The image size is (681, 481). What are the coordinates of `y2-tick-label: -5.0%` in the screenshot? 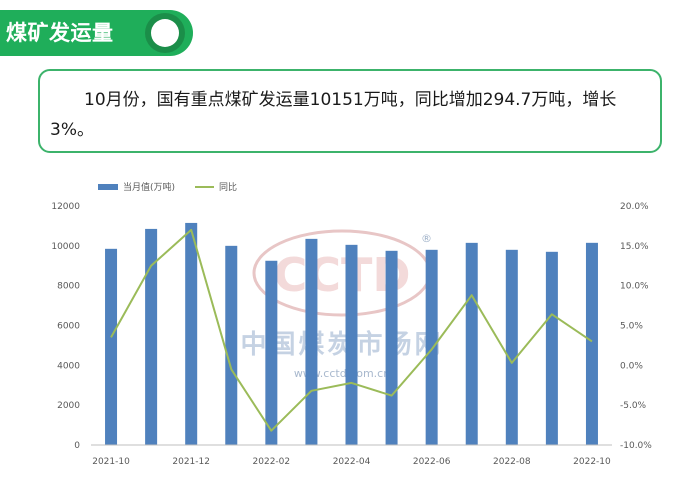 It's located at (633, 406).